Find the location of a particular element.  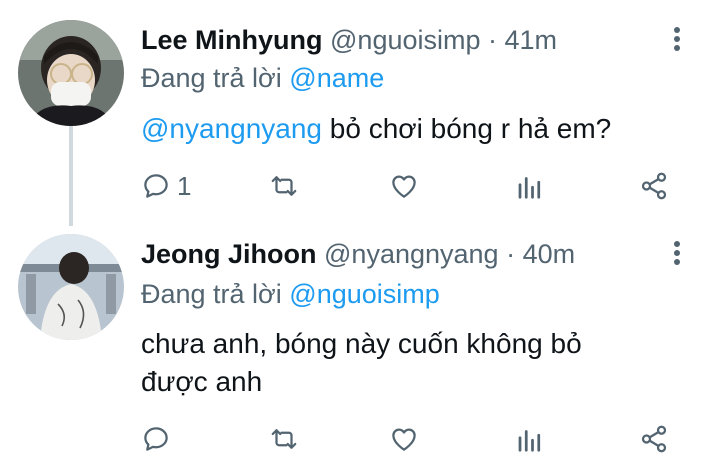

timestamp: · 40m is located at coordinates (540, 254).